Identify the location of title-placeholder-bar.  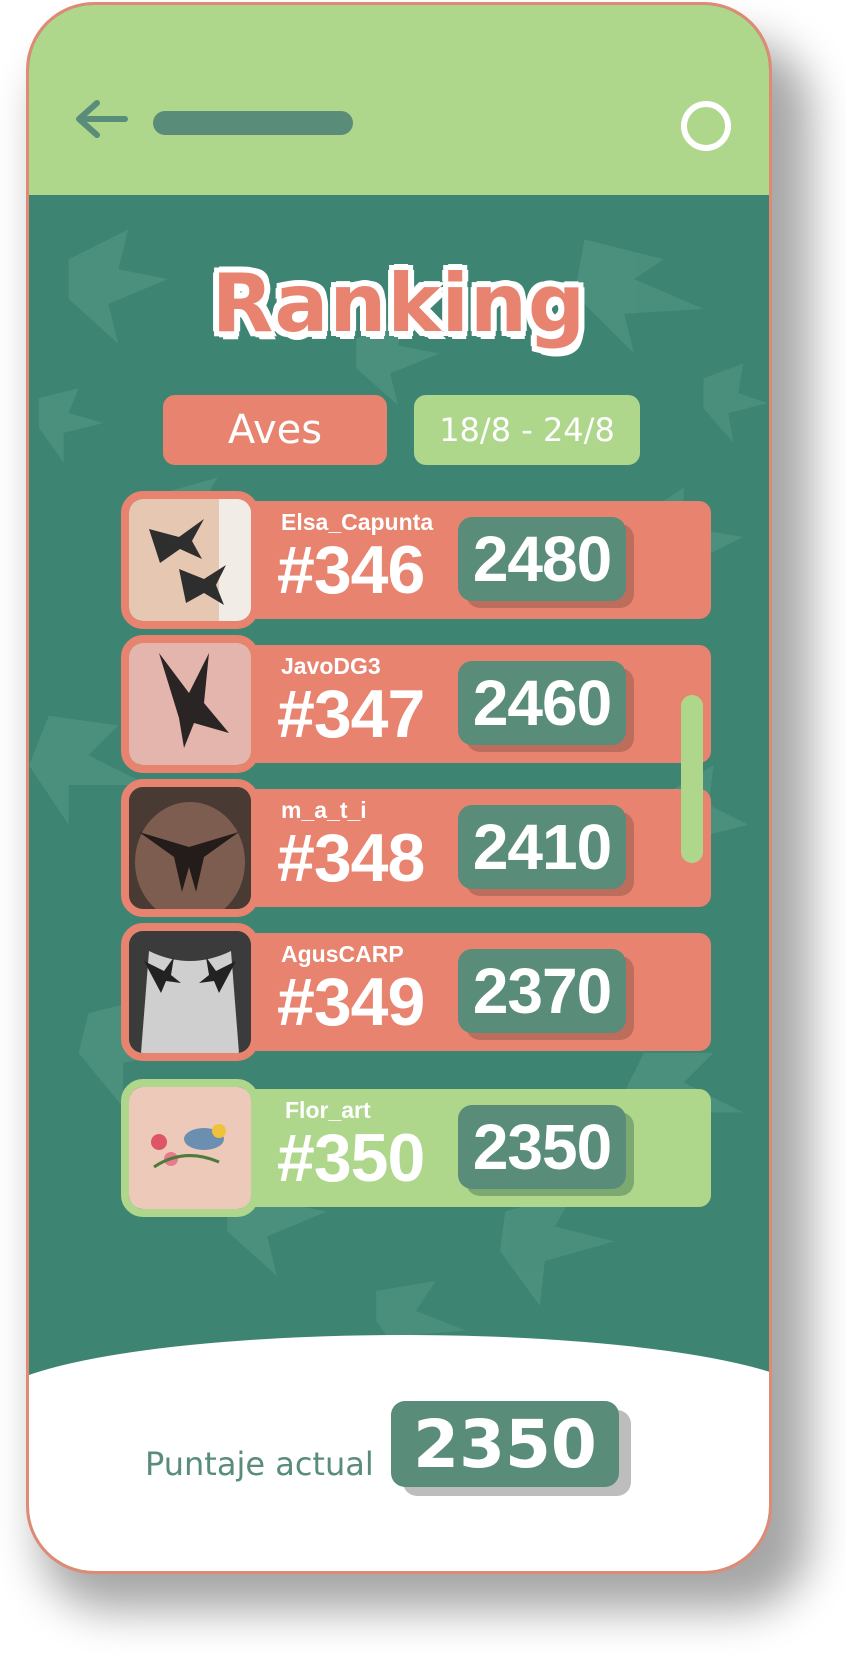
(253, 123).